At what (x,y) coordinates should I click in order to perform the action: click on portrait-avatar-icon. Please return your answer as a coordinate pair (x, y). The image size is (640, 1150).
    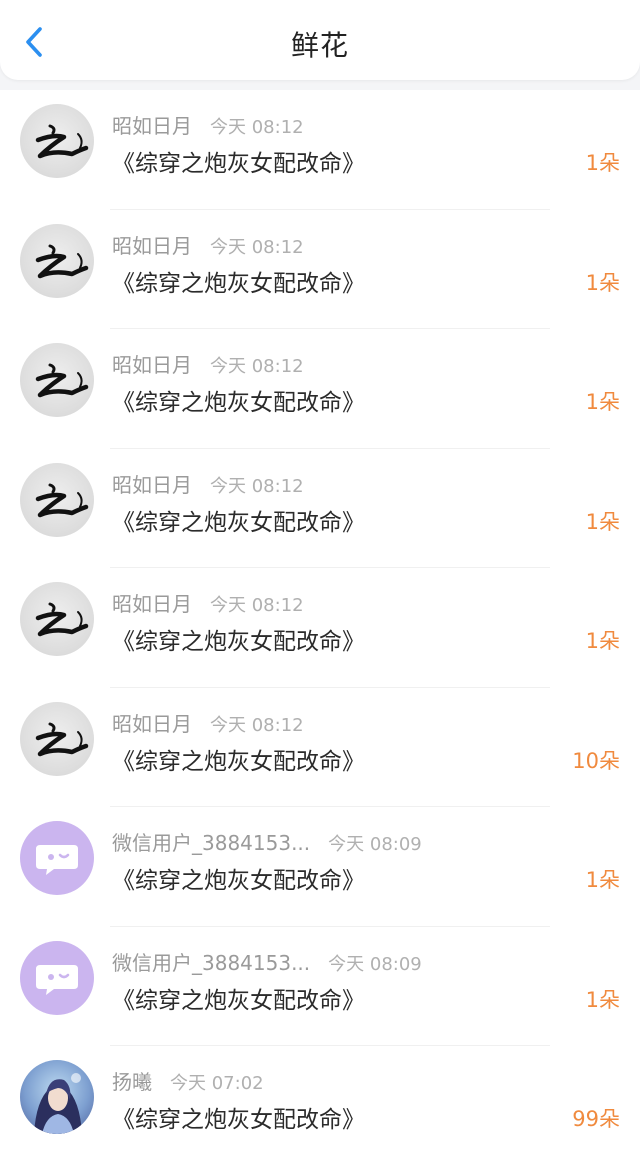
    Looking at the image, I should click on (58, 1103).